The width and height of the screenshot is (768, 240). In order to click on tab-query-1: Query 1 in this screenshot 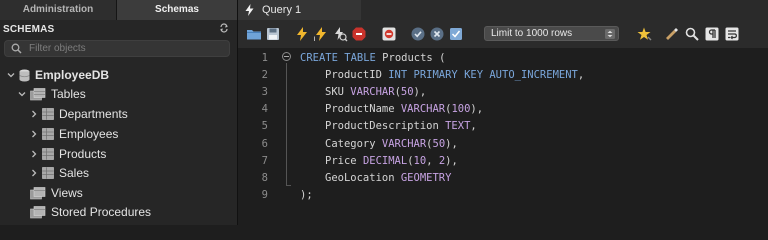, I will do `click(299, 10)`.